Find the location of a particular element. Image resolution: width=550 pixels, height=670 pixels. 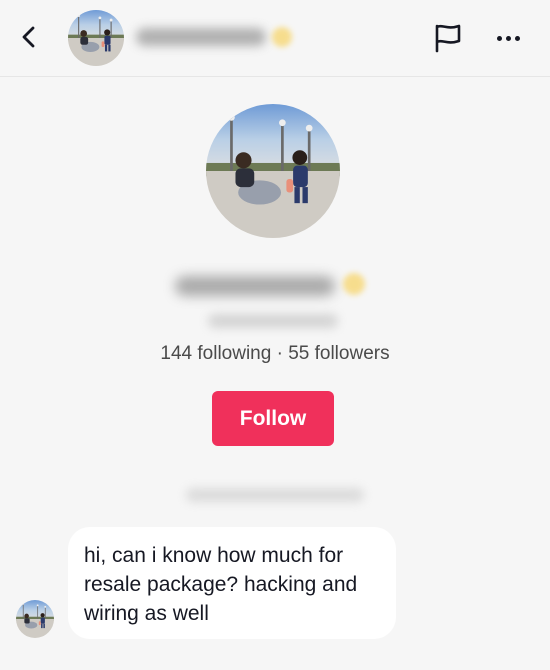

follow-stats: 144 following · 55 followers is located at coordinates (275, 353).